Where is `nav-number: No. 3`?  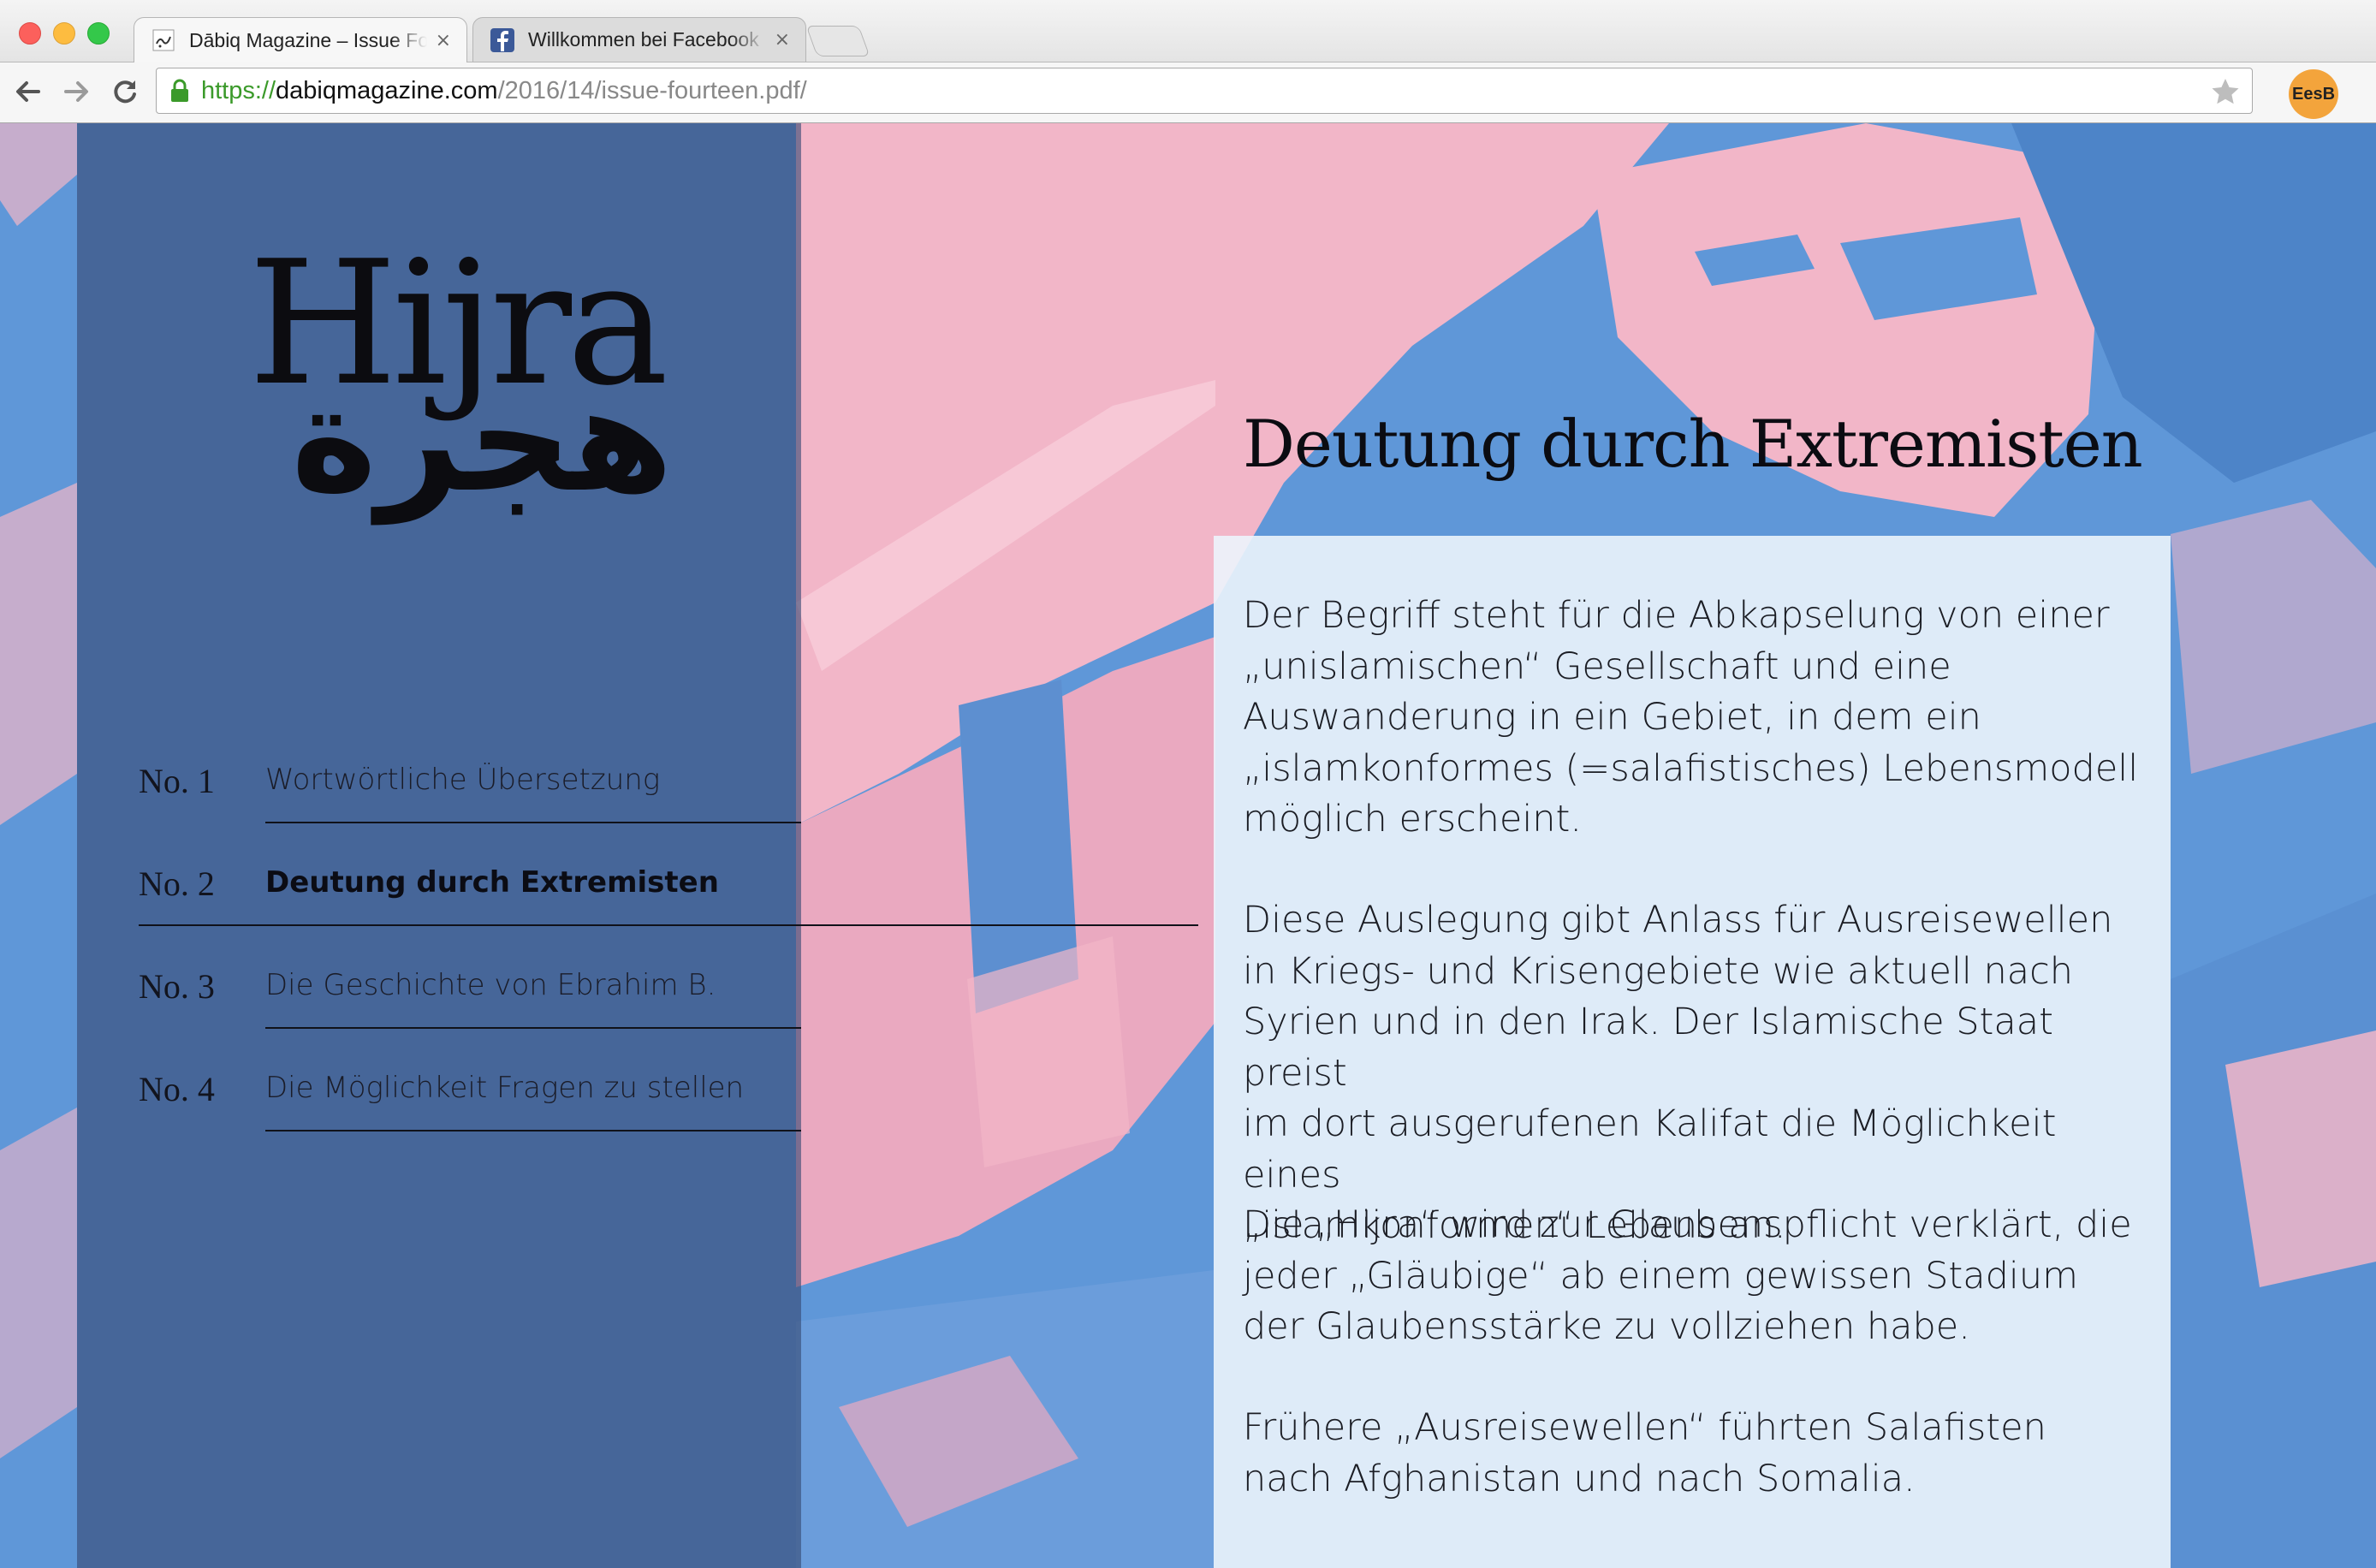 nav-number: No. 3 is located at coordinates (177, 986).